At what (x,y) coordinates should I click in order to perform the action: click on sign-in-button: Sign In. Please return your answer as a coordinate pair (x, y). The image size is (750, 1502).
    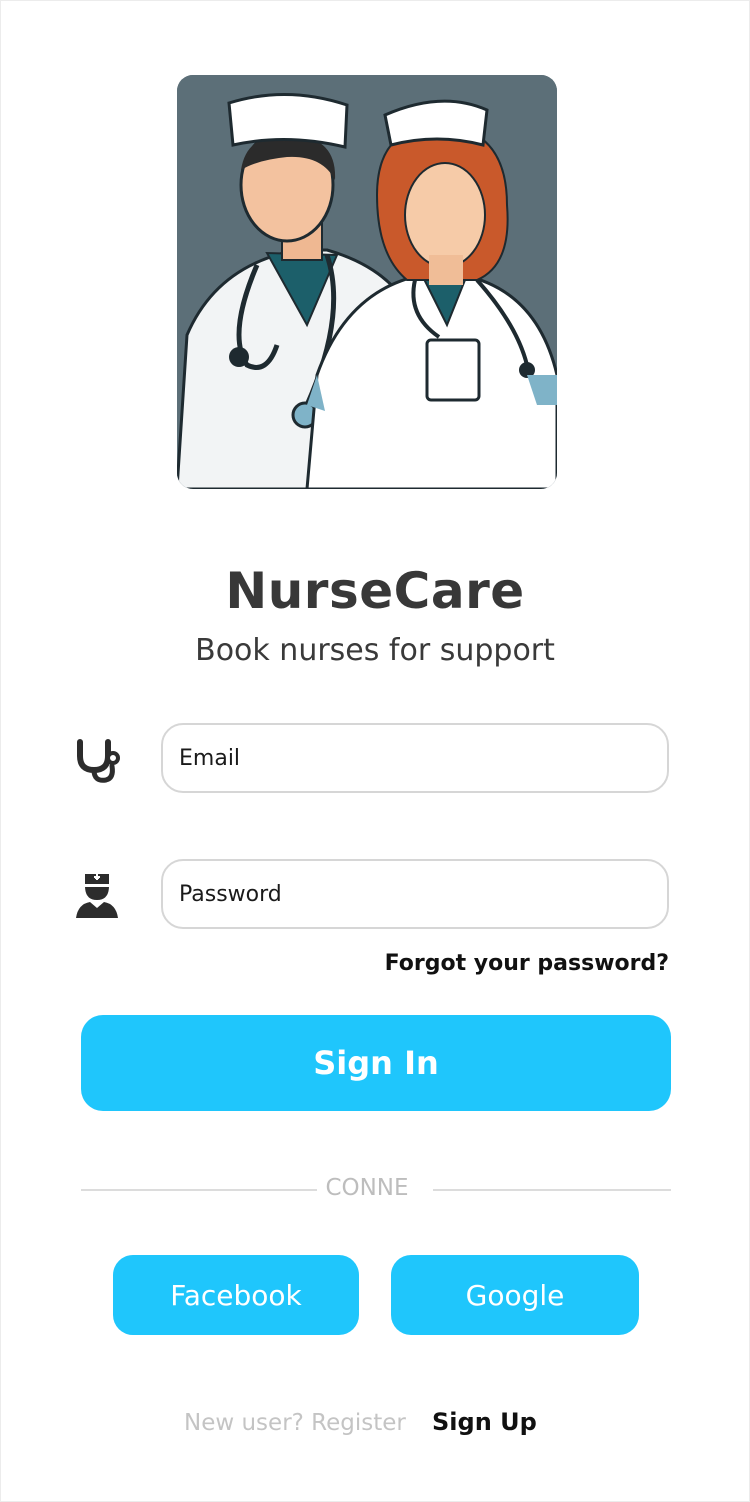
    Looking at the image, I should click on (376, 1063).